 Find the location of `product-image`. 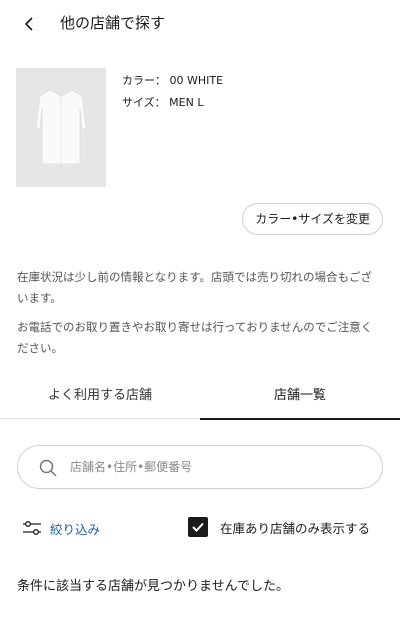

product-image is located at coordinates (61, 127).